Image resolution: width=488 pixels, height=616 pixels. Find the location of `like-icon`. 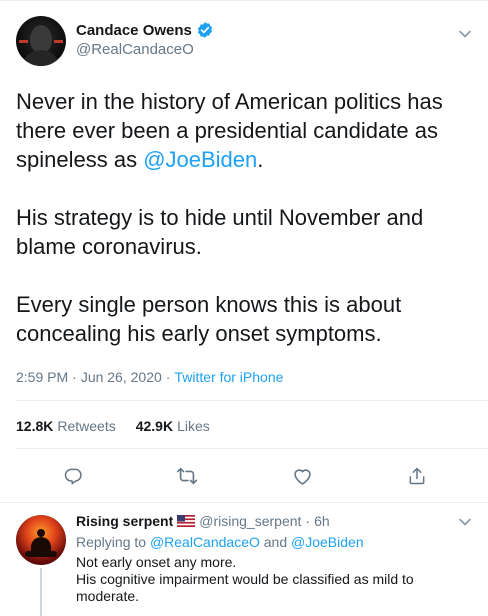

like-icon is located at coordinates (302, 476).